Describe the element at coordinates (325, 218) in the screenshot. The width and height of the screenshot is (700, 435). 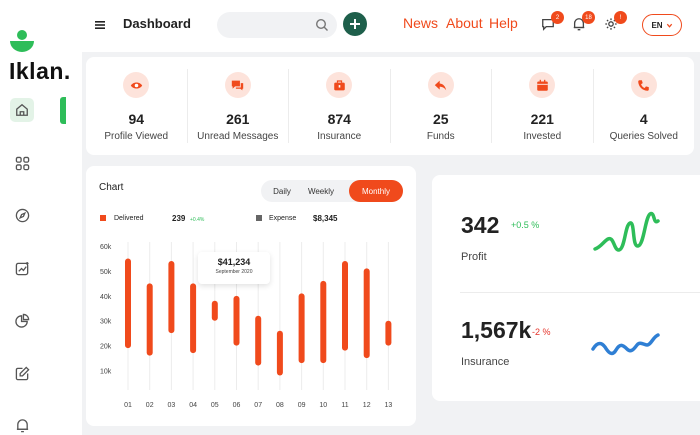
I see `legend-value-expense: $8,345` at that location.